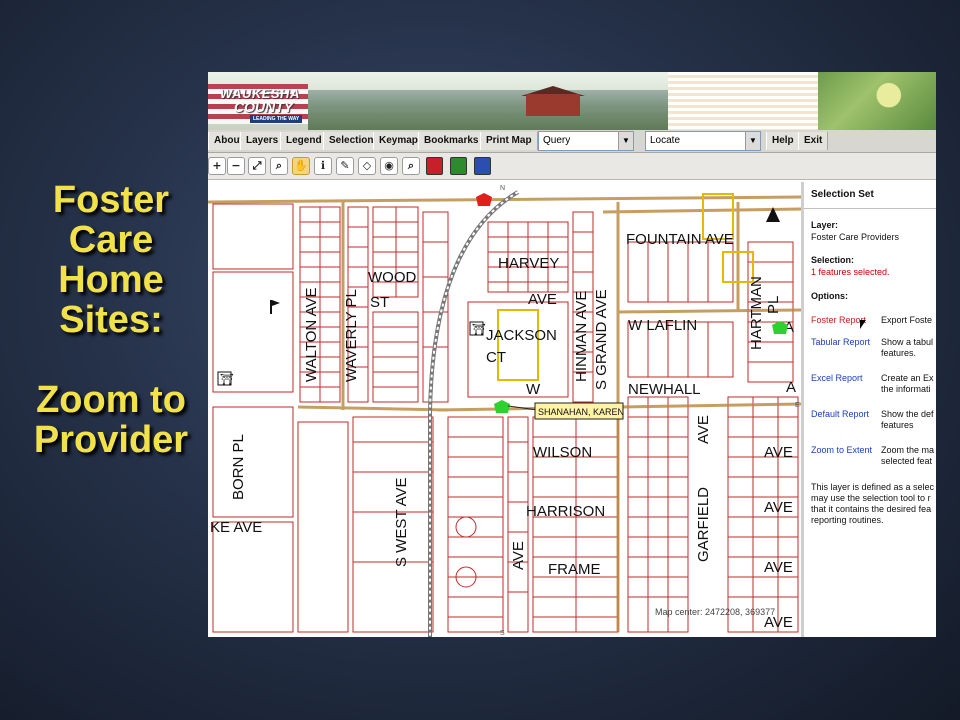 The image size is (960, 720). Describe the element at coordinates (565, 511) in the screenshot. I see `street-label: HARRISON` at that location.